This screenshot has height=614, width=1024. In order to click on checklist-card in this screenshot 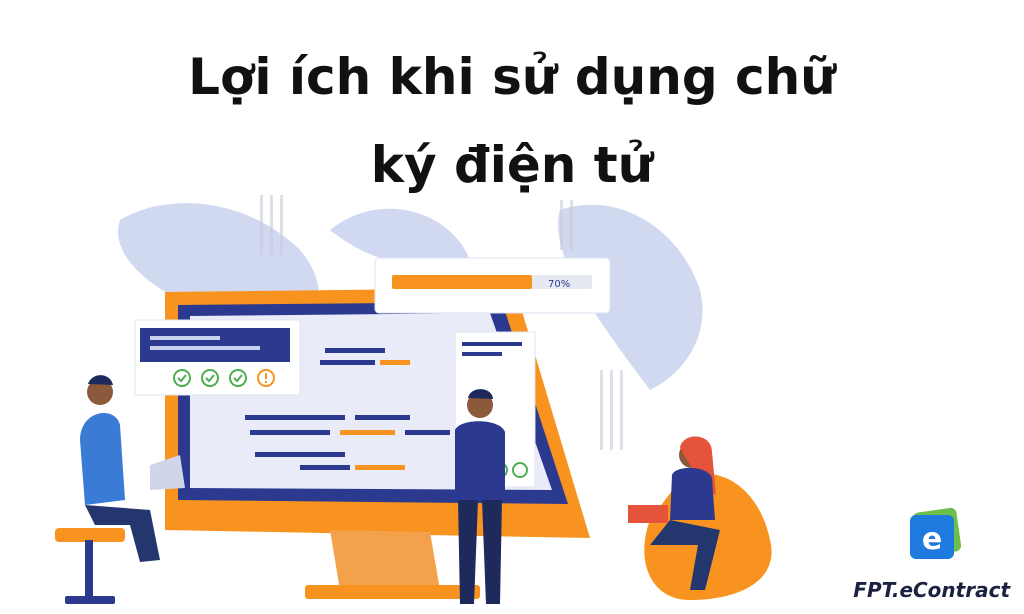, I will do `click(217, 357)`.